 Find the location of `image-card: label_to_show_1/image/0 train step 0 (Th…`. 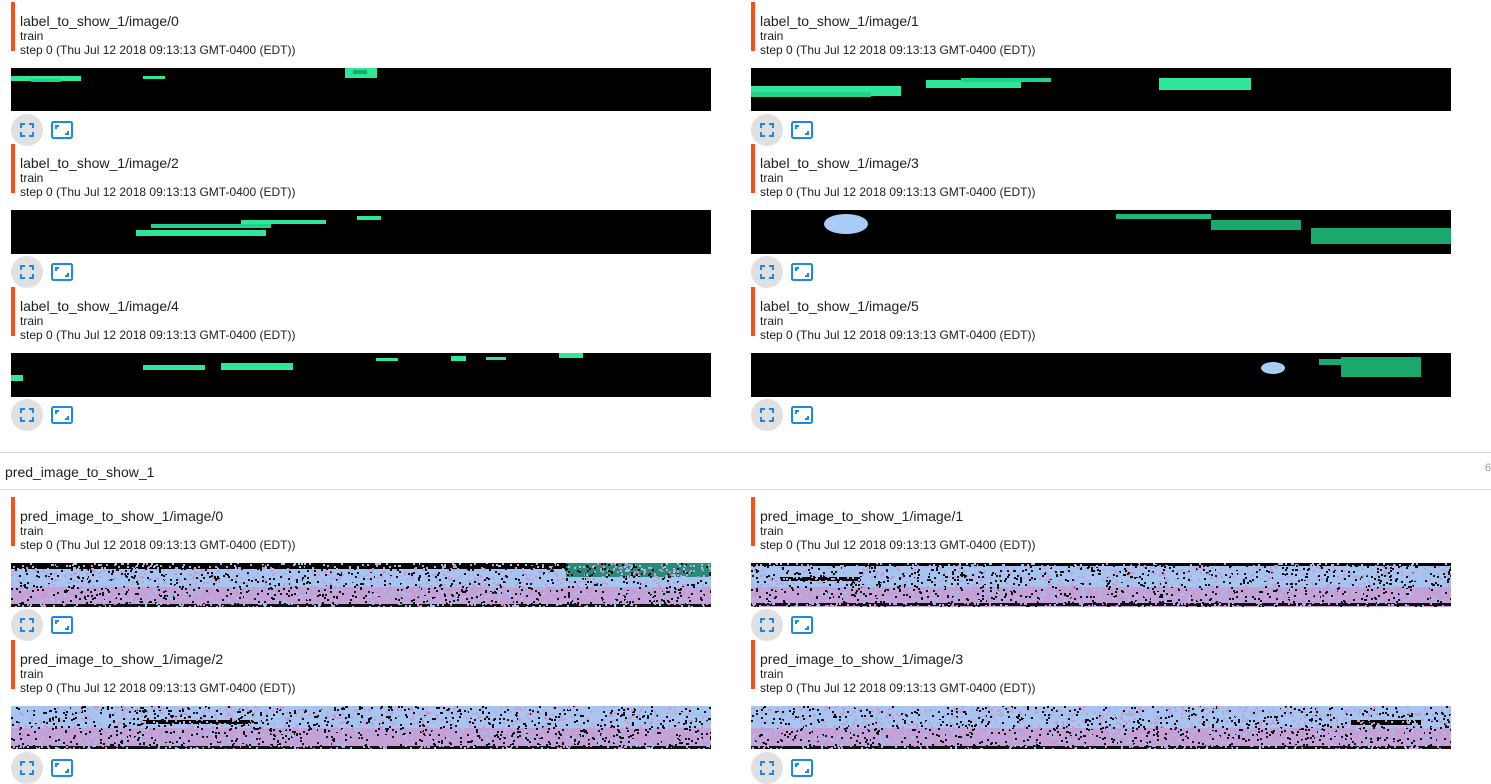

image-card: label_to_show_1/image/0 train step 0 (Th… is located at coordinates (361, 73).